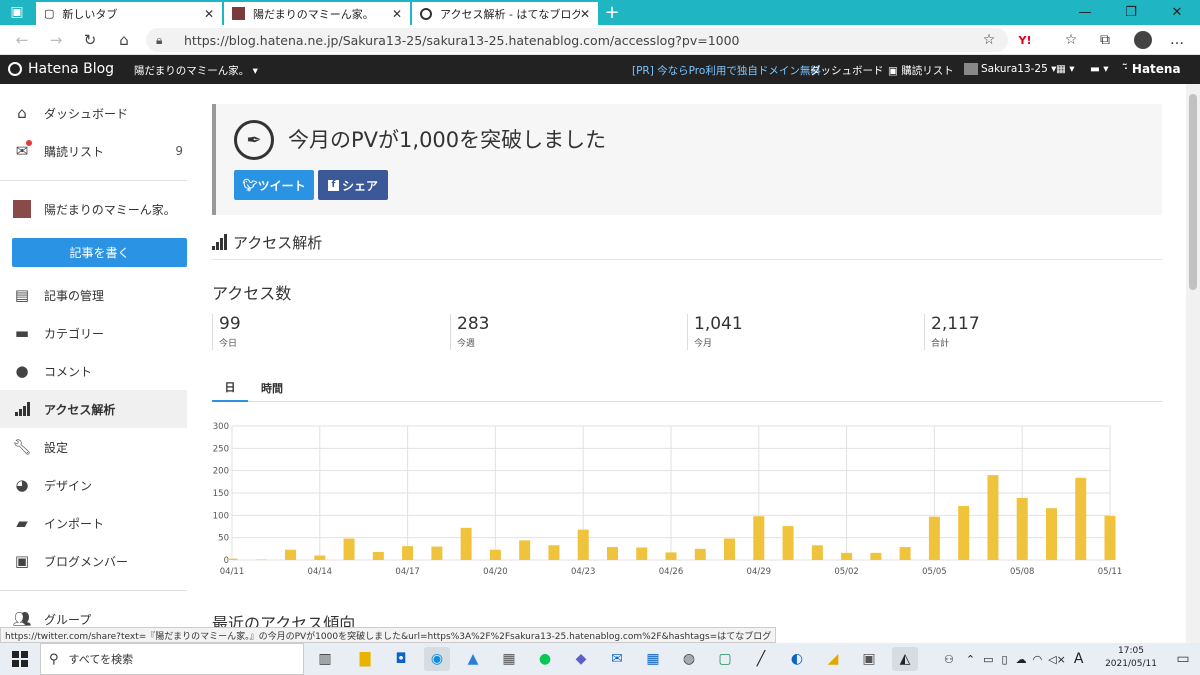 This screenshot has width=1200, height=675. Describe the element at coordinates (1079, 659) in the screenshot. I see `ime-indicator: A` at that location.